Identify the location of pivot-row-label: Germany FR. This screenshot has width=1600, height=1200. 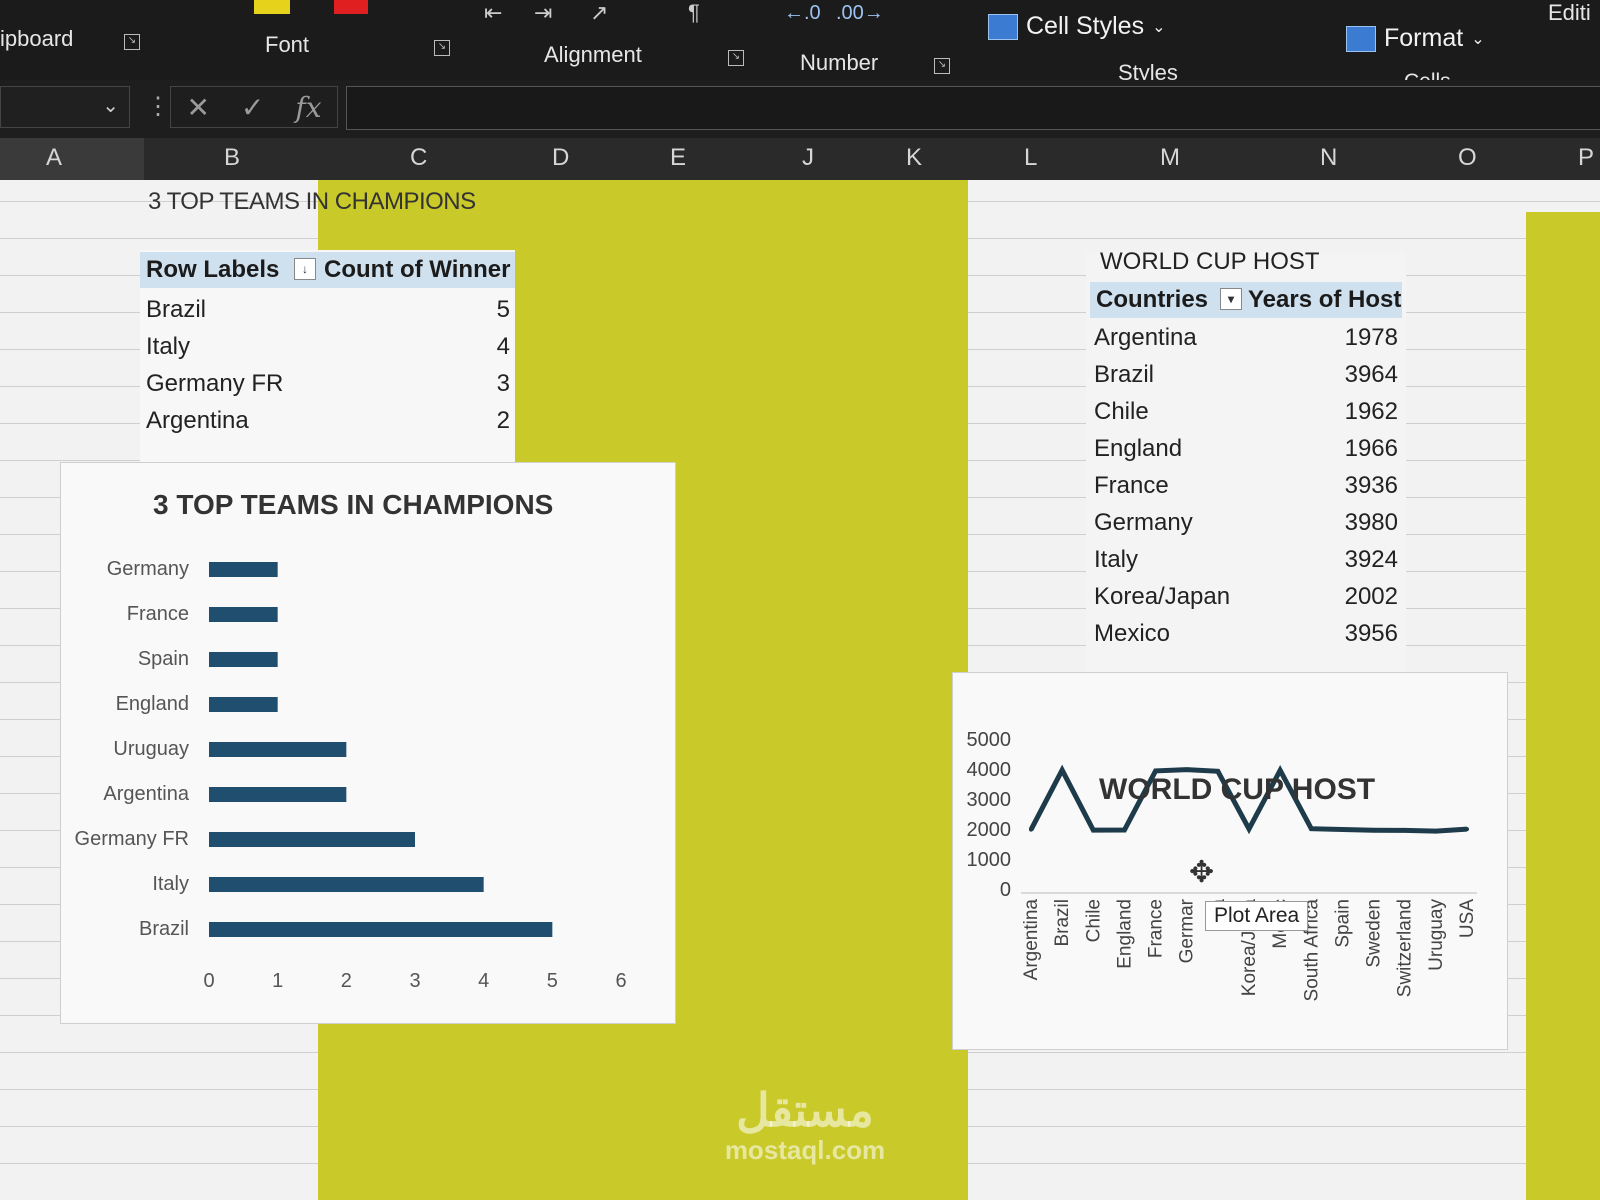
(214, 384).